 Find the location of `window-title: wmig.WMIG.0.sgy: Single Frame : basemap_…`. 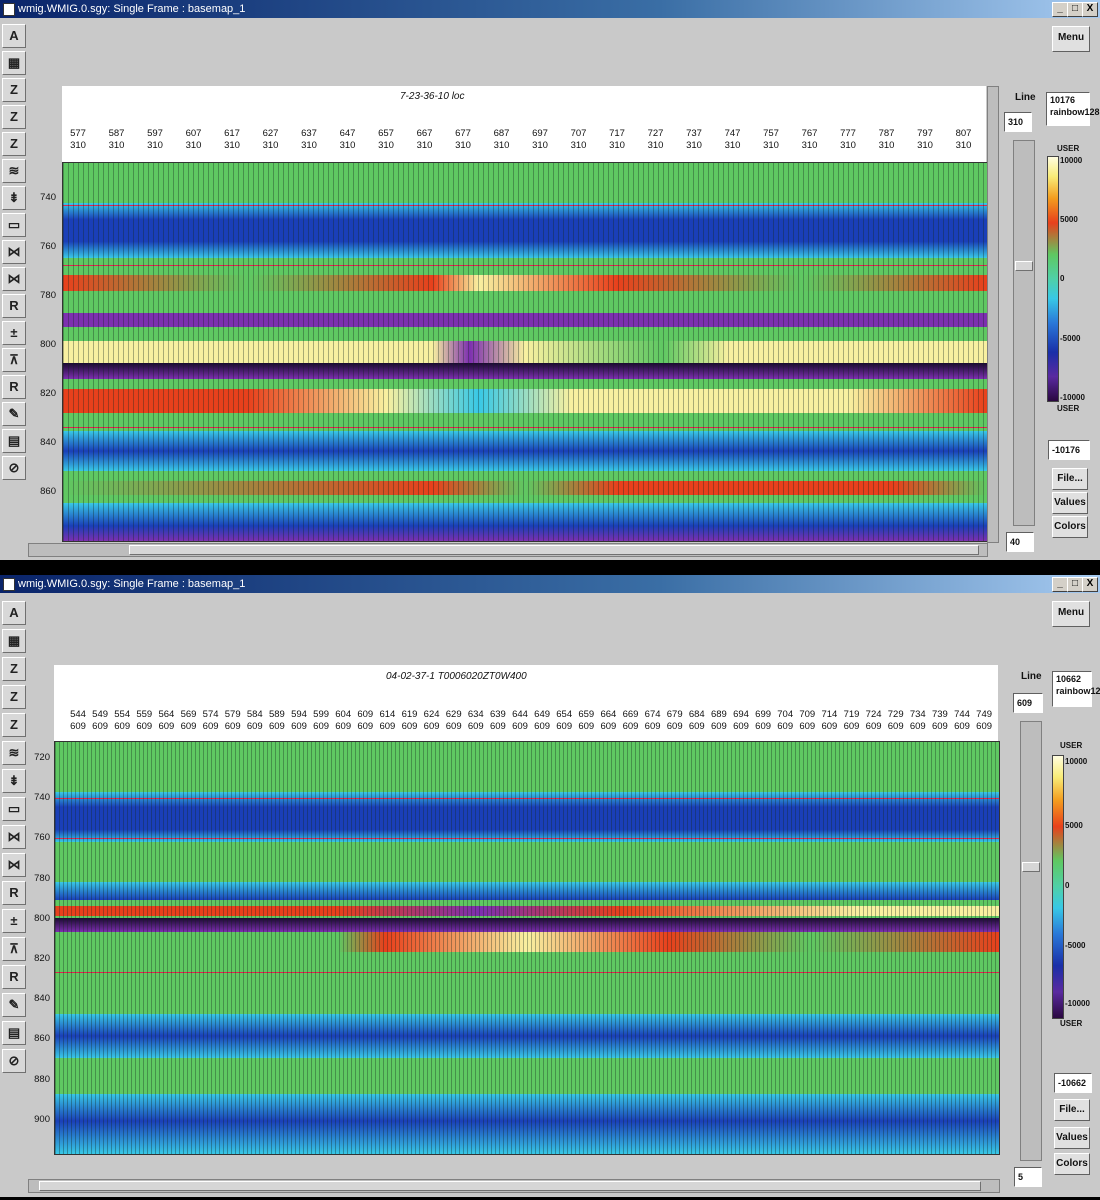

window-title: wmig.WMIG.0.sgy: Single Frame : basemap_… is located at coordinates (132, 9).